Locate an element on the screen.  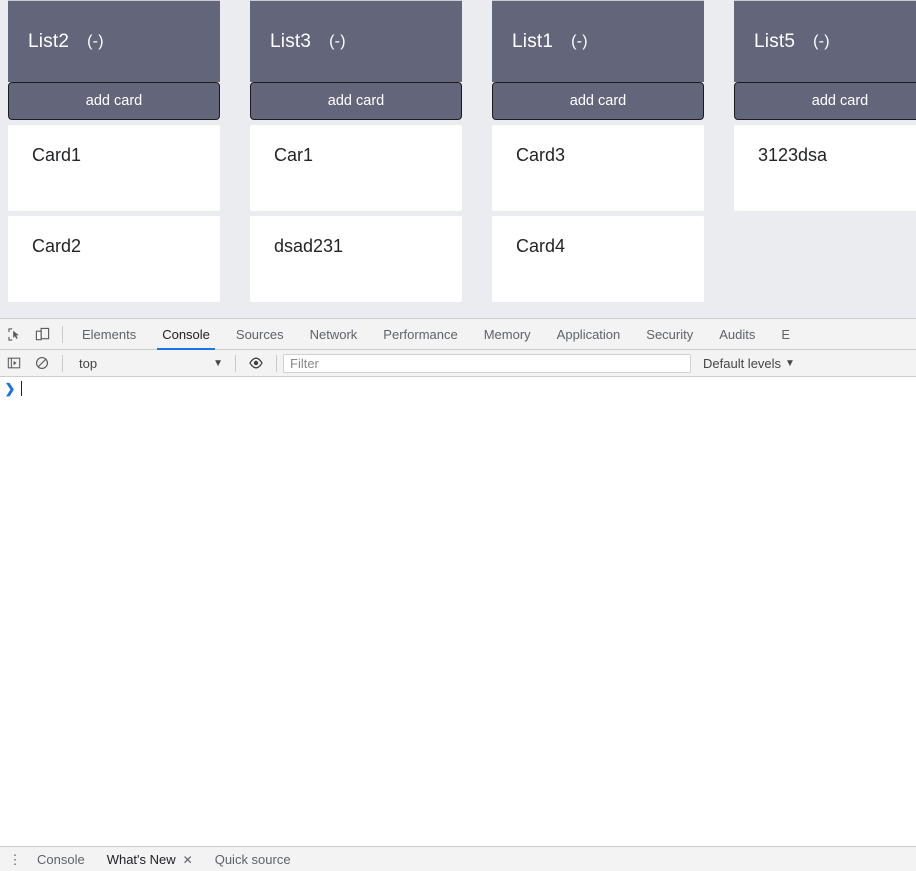
drawer-tab-label: Console is located at coordinates (61, 859).